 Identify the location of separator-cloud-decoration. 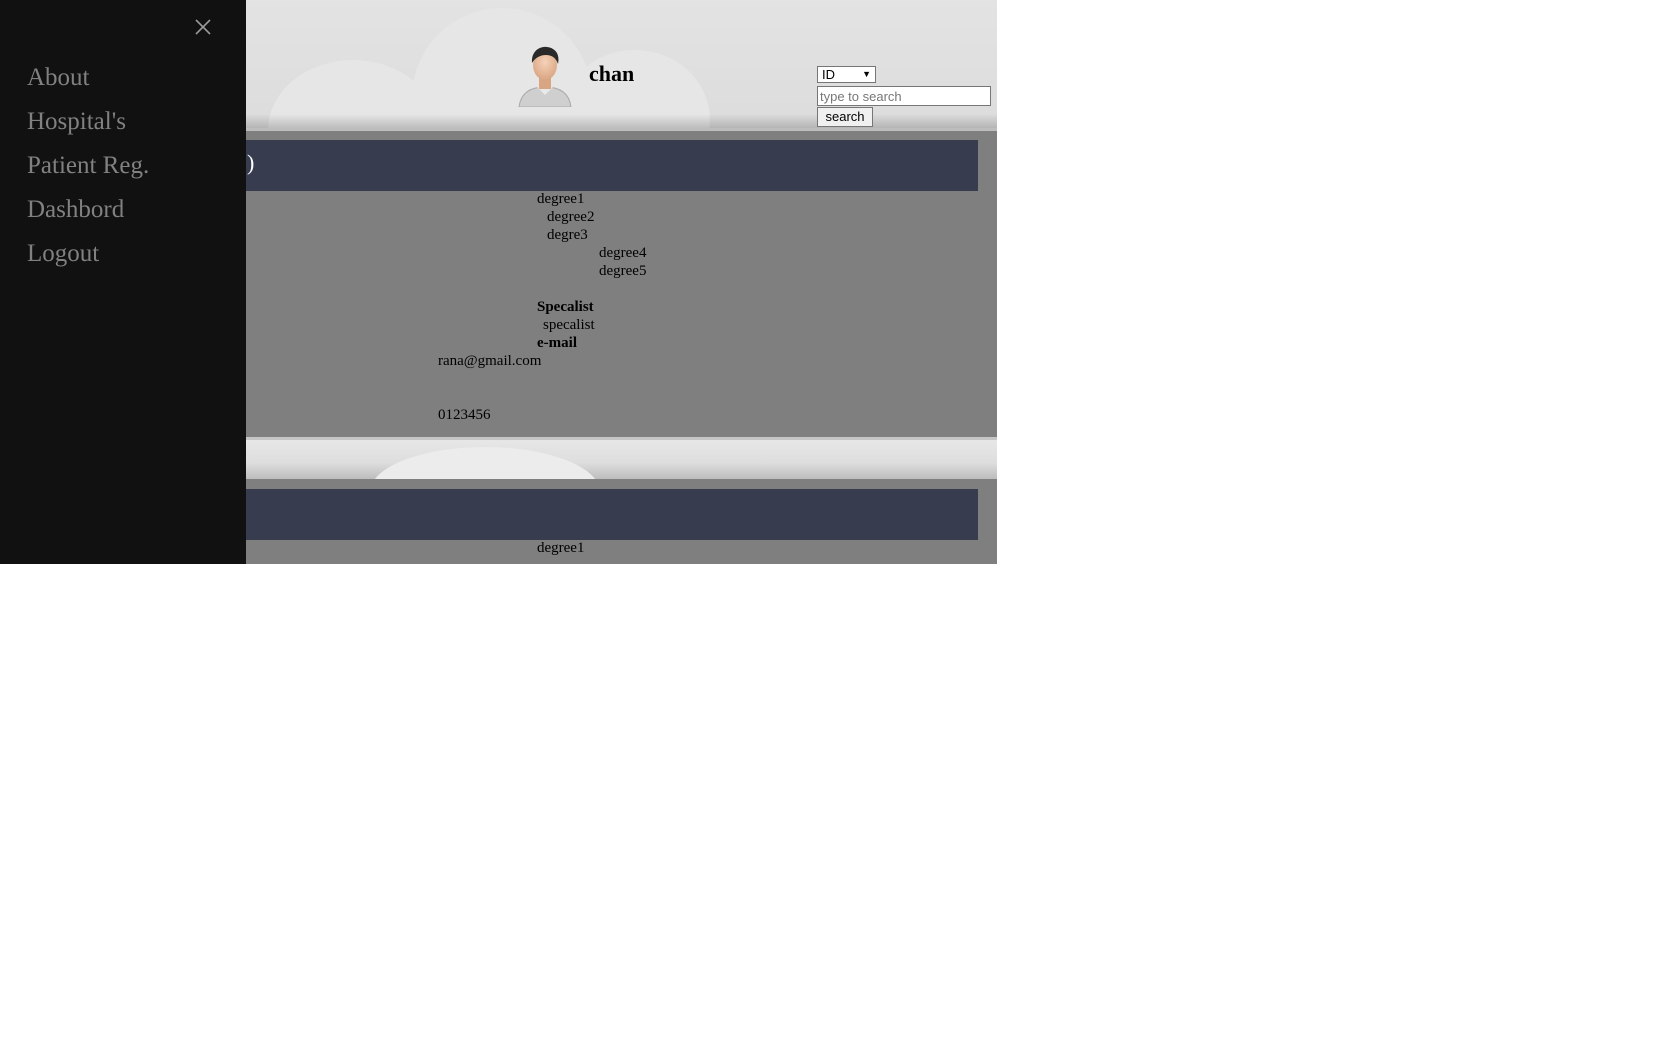
(485, 463).